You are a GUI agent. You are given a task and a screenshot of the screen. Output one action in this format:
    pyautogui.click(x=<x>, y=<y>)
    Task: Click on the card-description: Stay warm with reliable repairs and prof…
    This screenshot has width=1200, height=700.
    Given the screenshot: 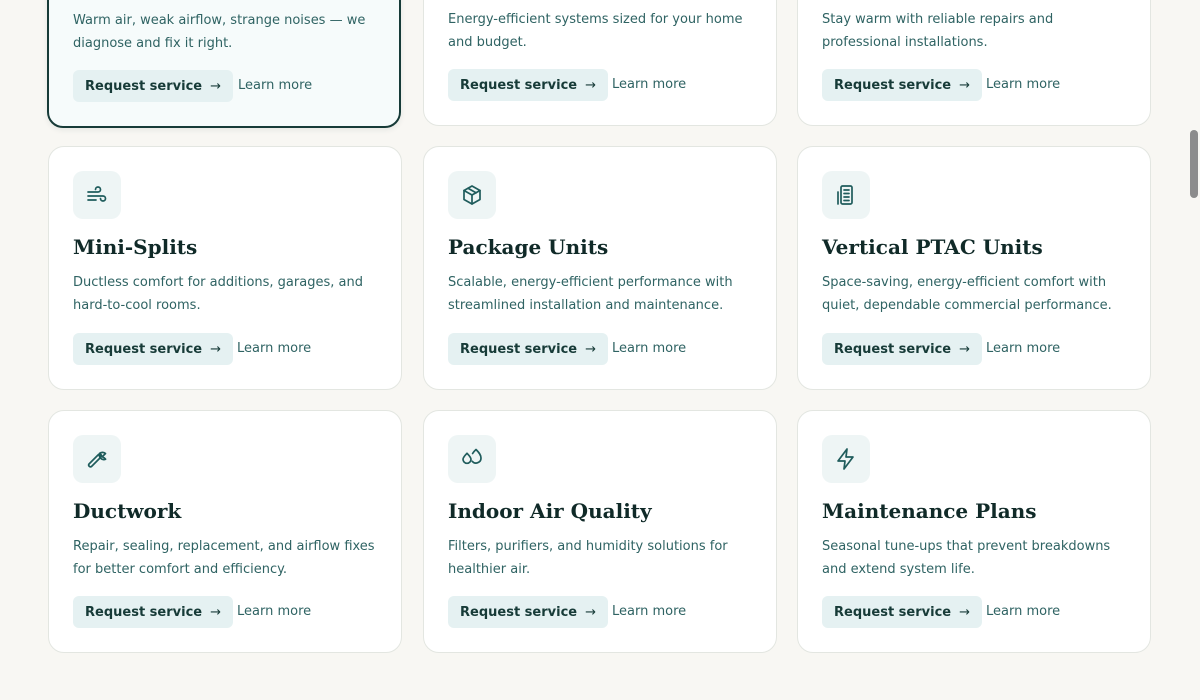 What is the action you would take?
    pyautogui.click(x=938, y=31)
    